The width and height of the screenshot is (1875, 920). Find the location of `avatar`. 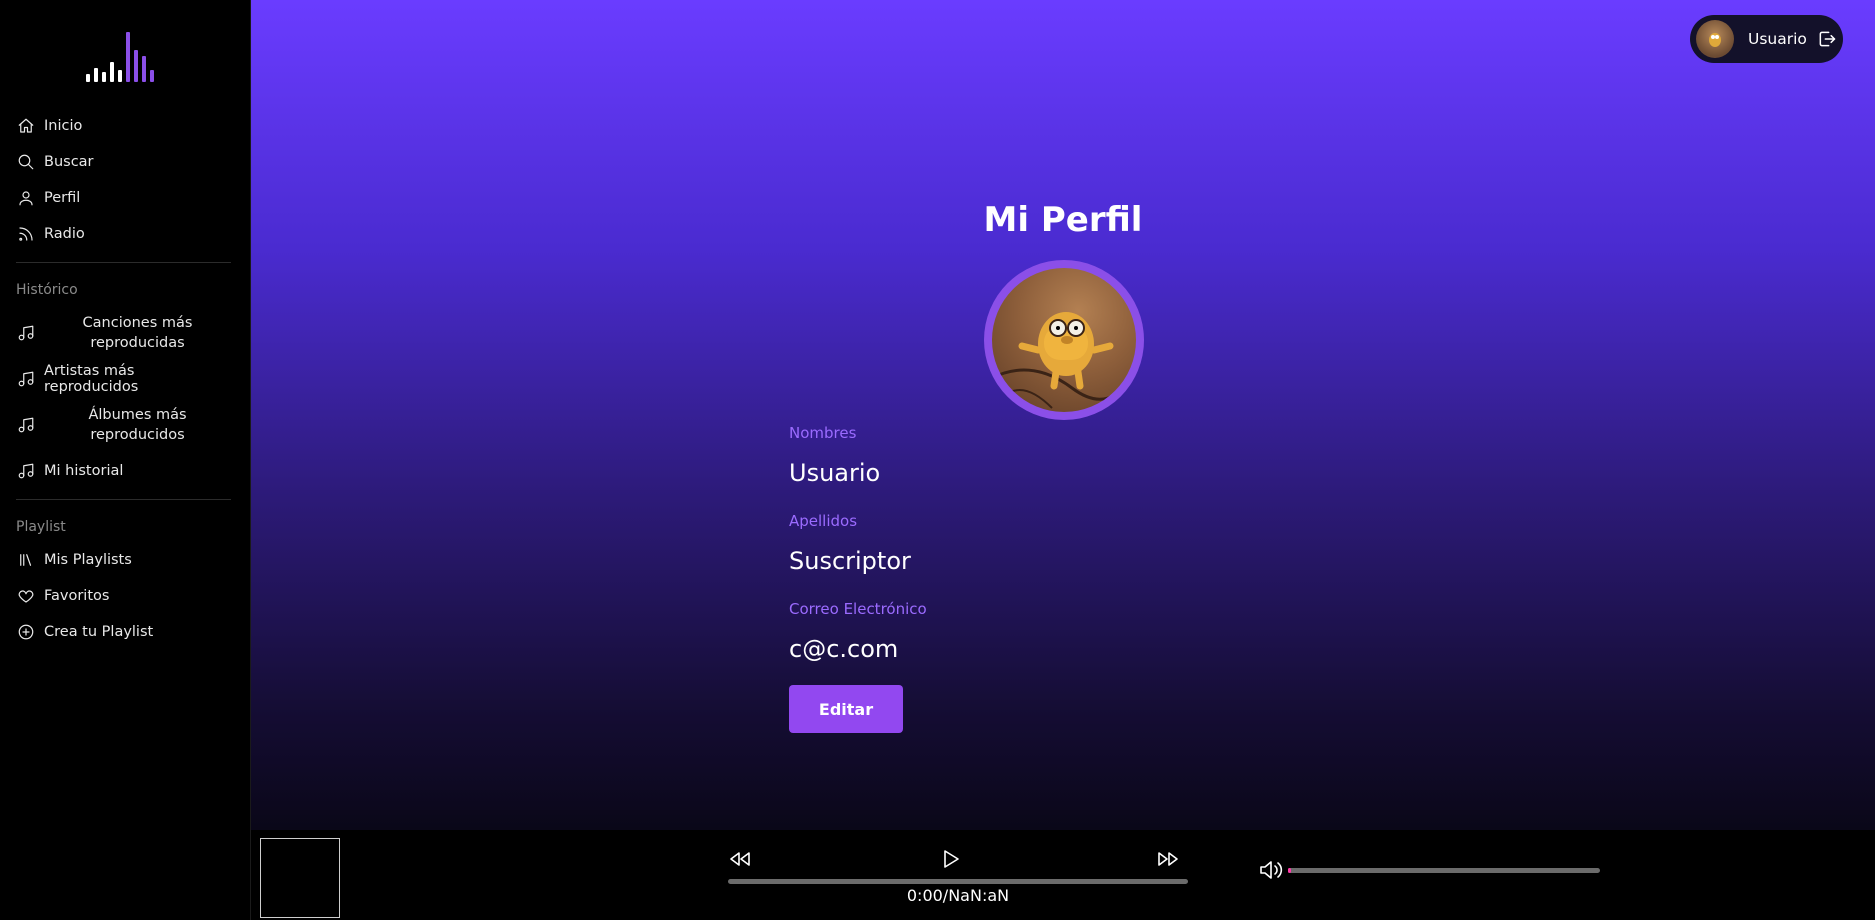

avatar is located at coordinates (1715, 39).